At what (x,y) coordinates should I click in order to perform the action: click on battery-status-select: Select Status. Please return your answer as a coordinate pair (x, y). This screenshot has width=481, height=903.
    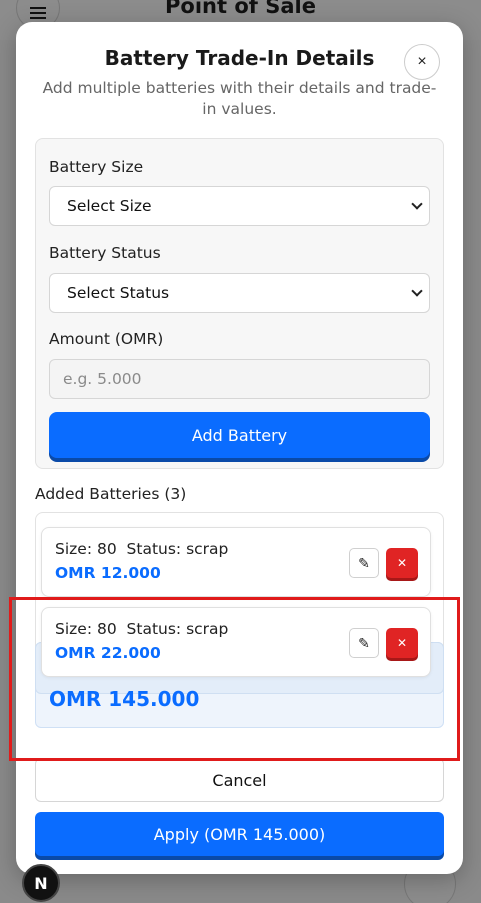
    Looking at the image, I should click on (239, 293).